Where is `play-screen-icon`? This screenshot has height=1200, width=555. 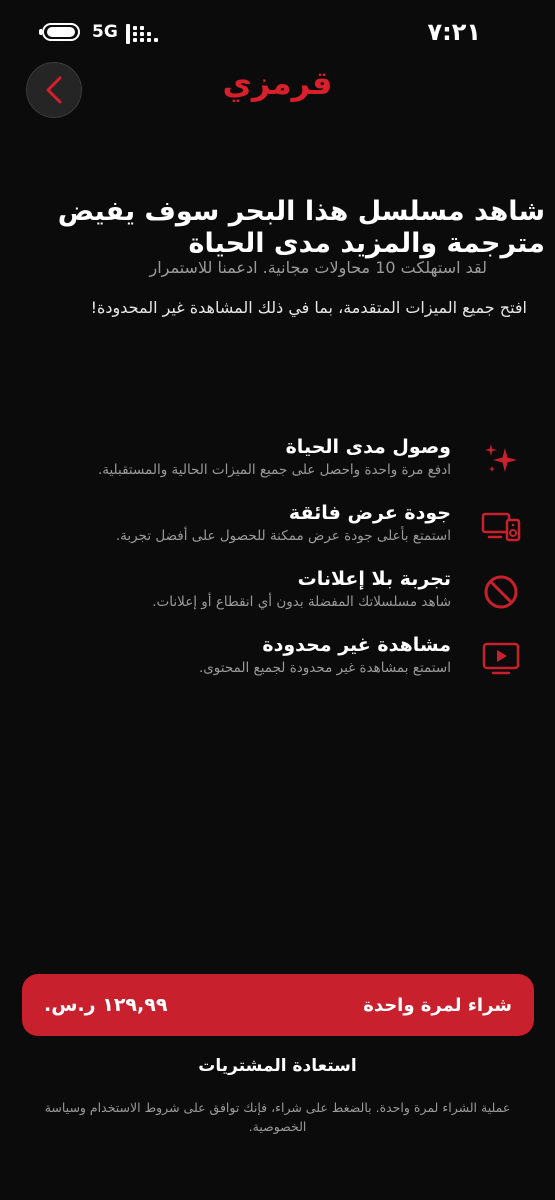
play-screen-icon is located at coordinates (501, 658).